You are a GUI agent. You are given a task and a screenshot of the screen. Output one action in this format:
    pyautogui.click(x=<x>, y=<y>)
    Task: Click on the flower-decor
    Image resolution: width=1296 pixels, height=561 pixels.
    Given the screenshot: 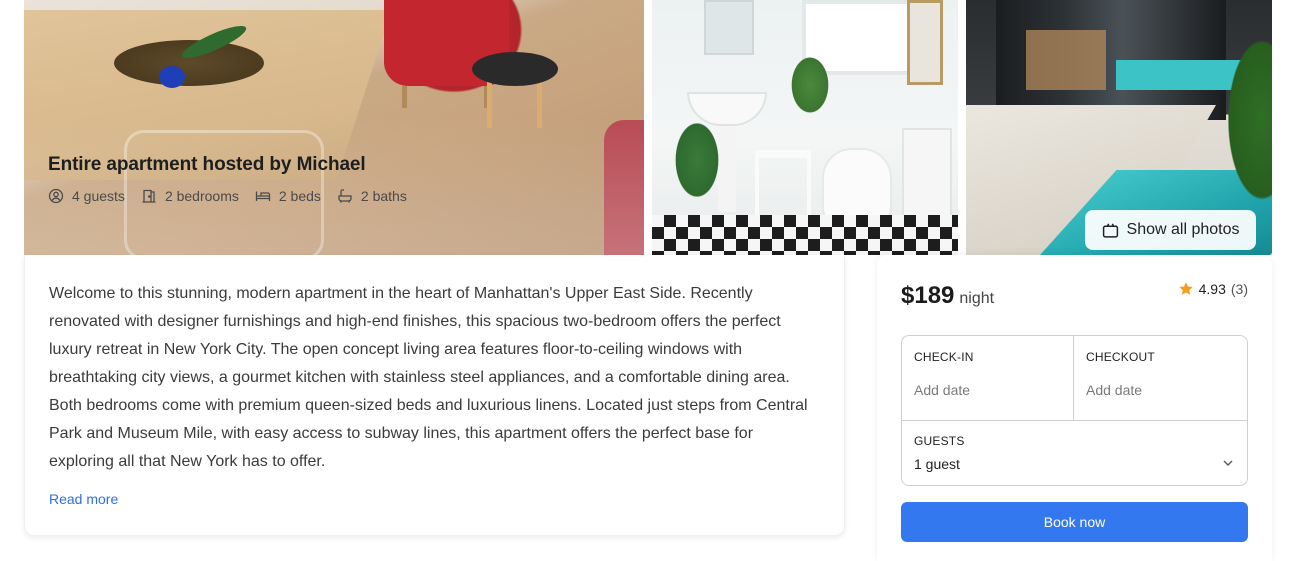 What is the action you would take?
    pyautogui.click(x=172, y=77)
    